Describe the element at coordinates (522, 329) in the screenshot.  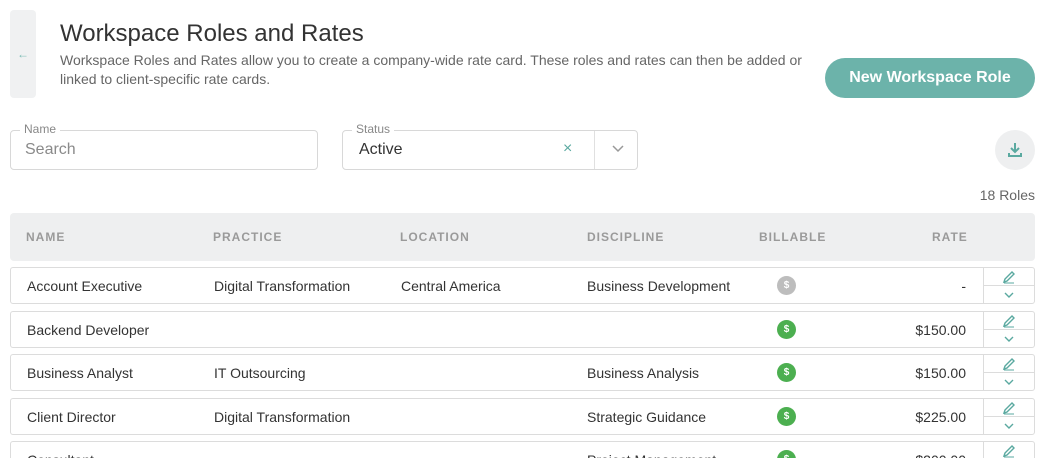
I see `table-row: Backend Developer $ $150.00` at that location.